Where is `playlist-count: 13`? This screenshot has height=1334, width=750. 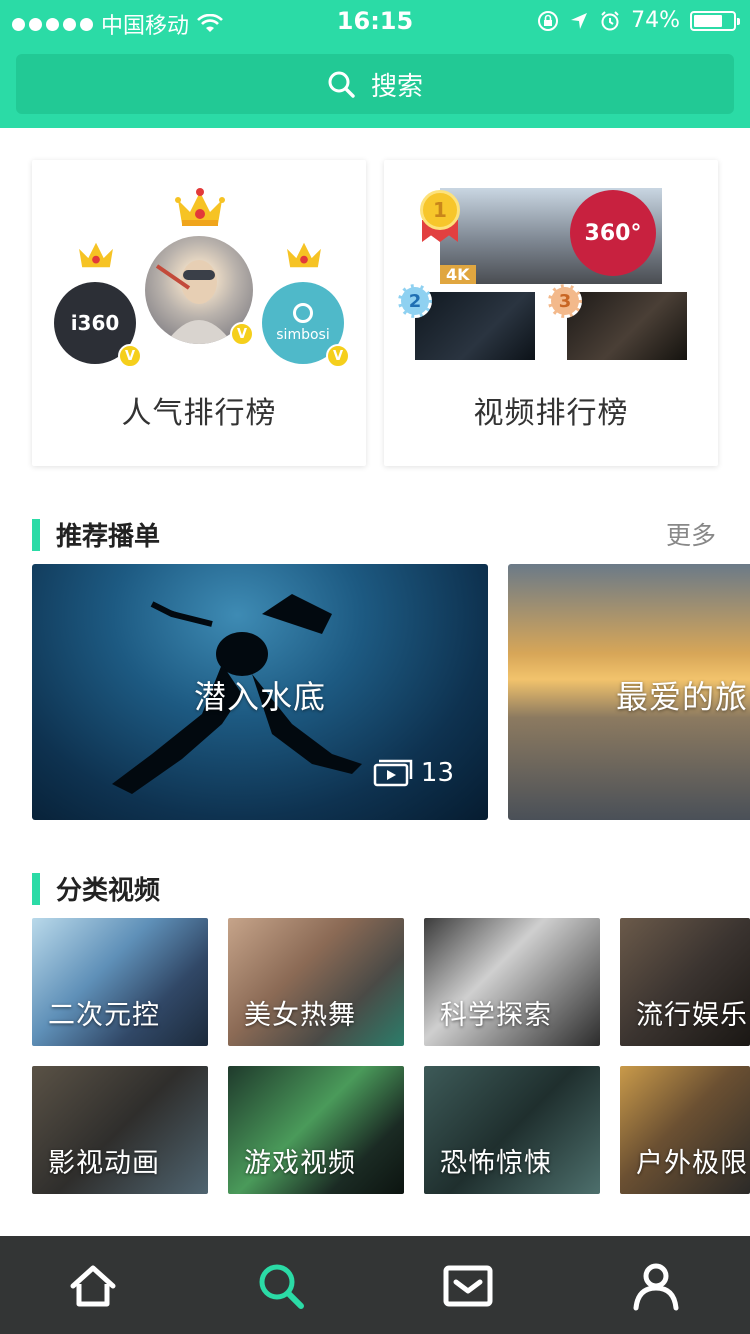
playlist-count: 13 is located at coordinates (413, 773).